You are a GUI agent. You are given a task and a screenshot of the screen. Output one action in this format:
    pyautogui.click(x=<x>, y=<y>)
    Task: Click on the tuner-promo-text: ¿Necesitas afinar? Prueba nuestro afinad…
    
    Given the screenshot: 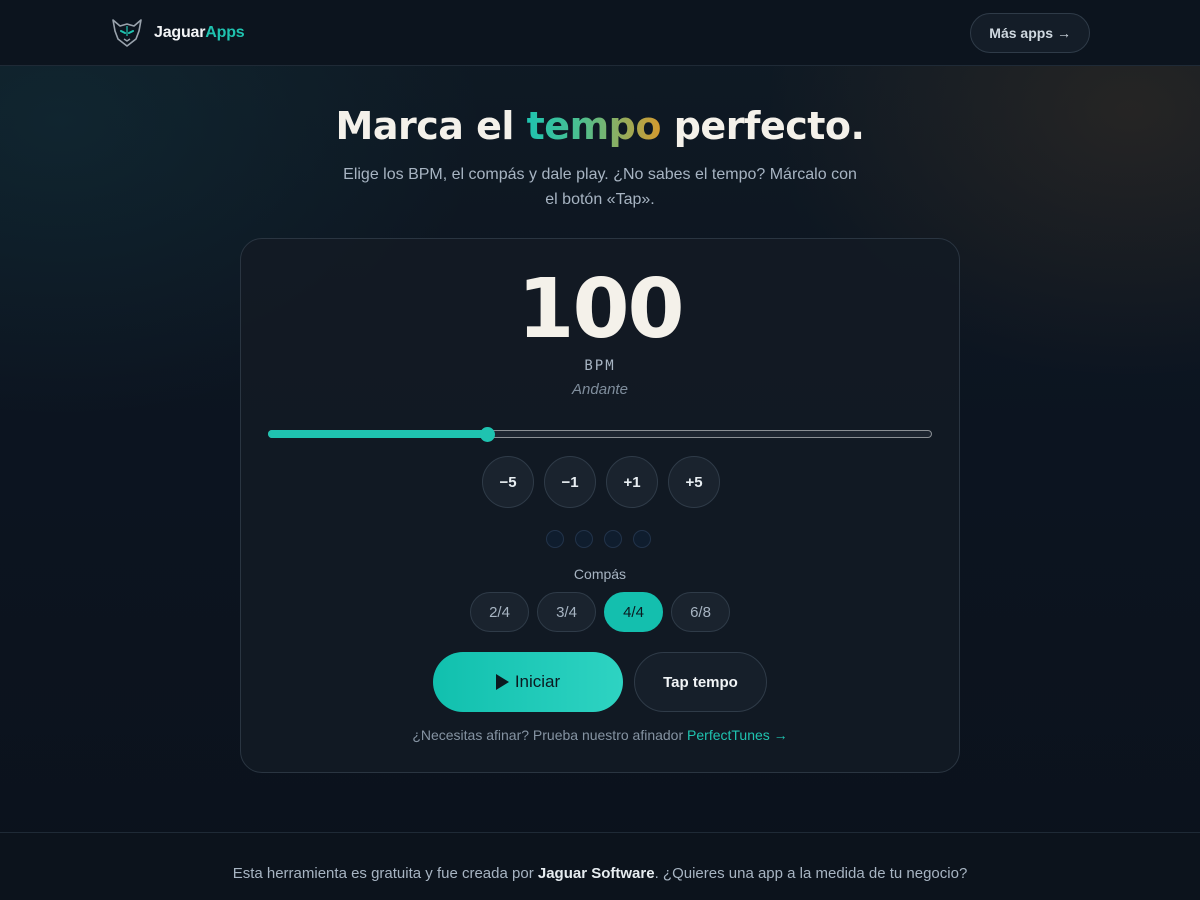 What is the action you would take?
    pyautogui.click(x=550, y=735)
    